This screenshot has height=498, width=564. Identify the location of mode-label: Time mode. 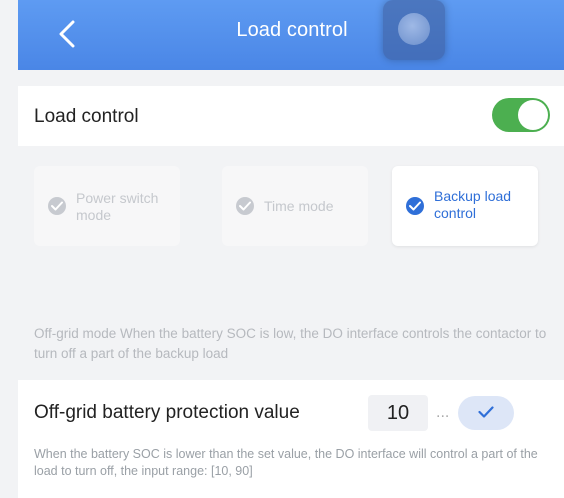
(299, 206).